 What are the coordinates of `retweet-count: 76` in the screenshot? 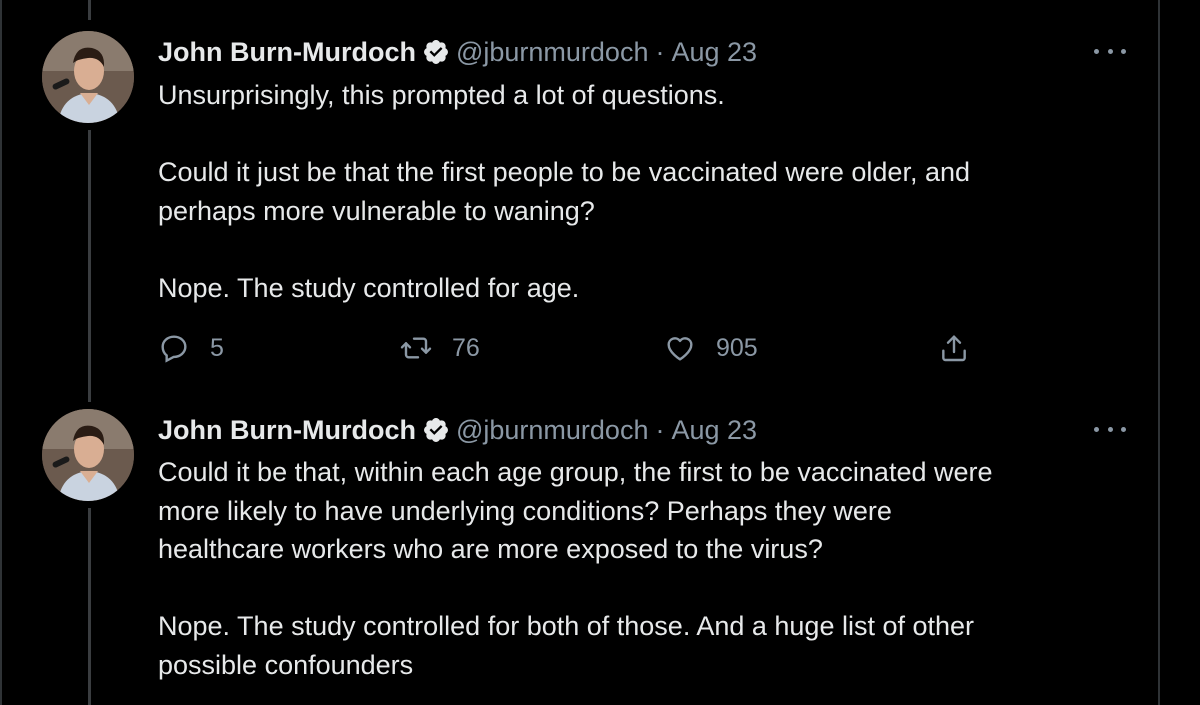 It's located at (466, 347).